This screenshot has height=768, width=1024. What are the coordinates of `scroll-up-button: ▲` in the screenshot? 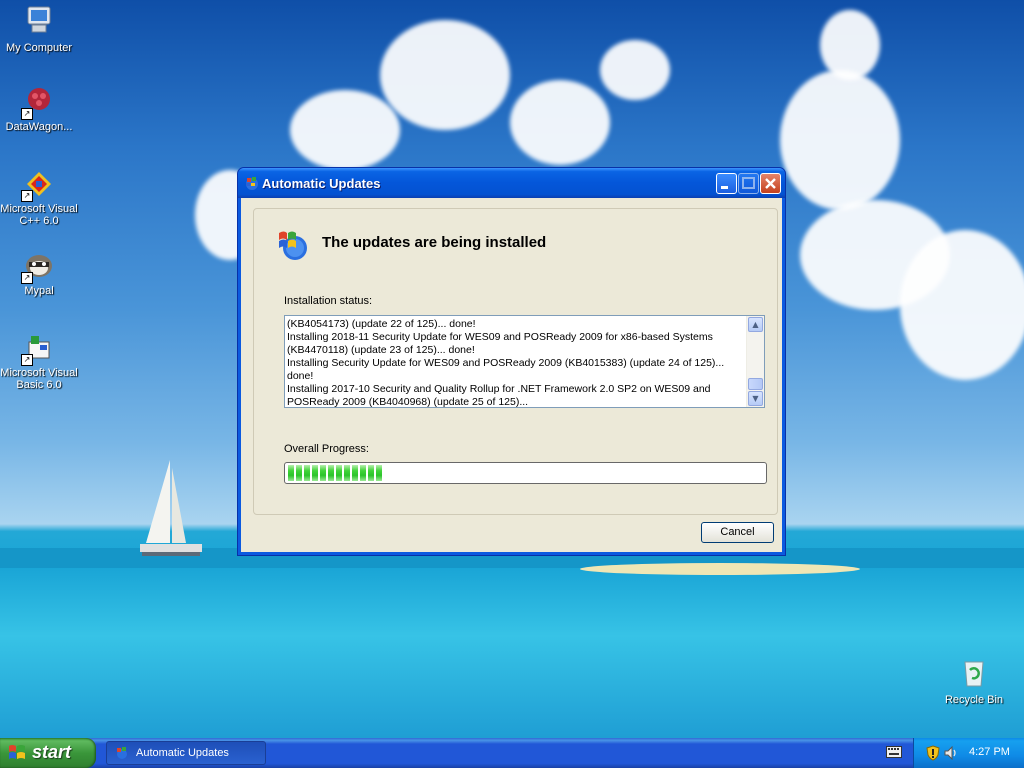 It's located at (755, 324).